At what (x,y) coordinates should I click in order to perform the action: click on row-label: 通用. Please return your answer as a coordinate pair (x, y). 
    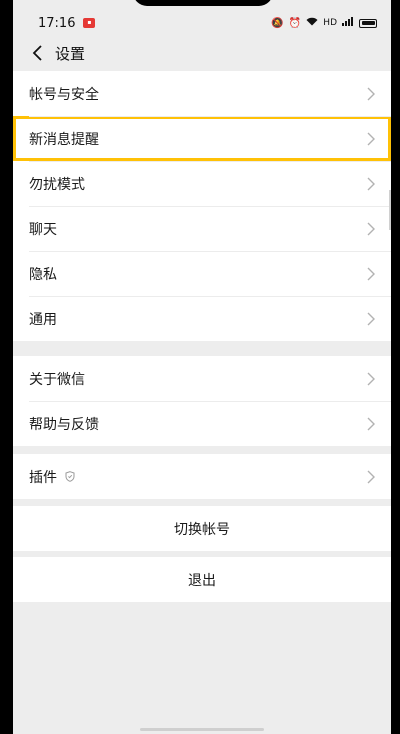
    Looking at the image, I should click on (43, 319).